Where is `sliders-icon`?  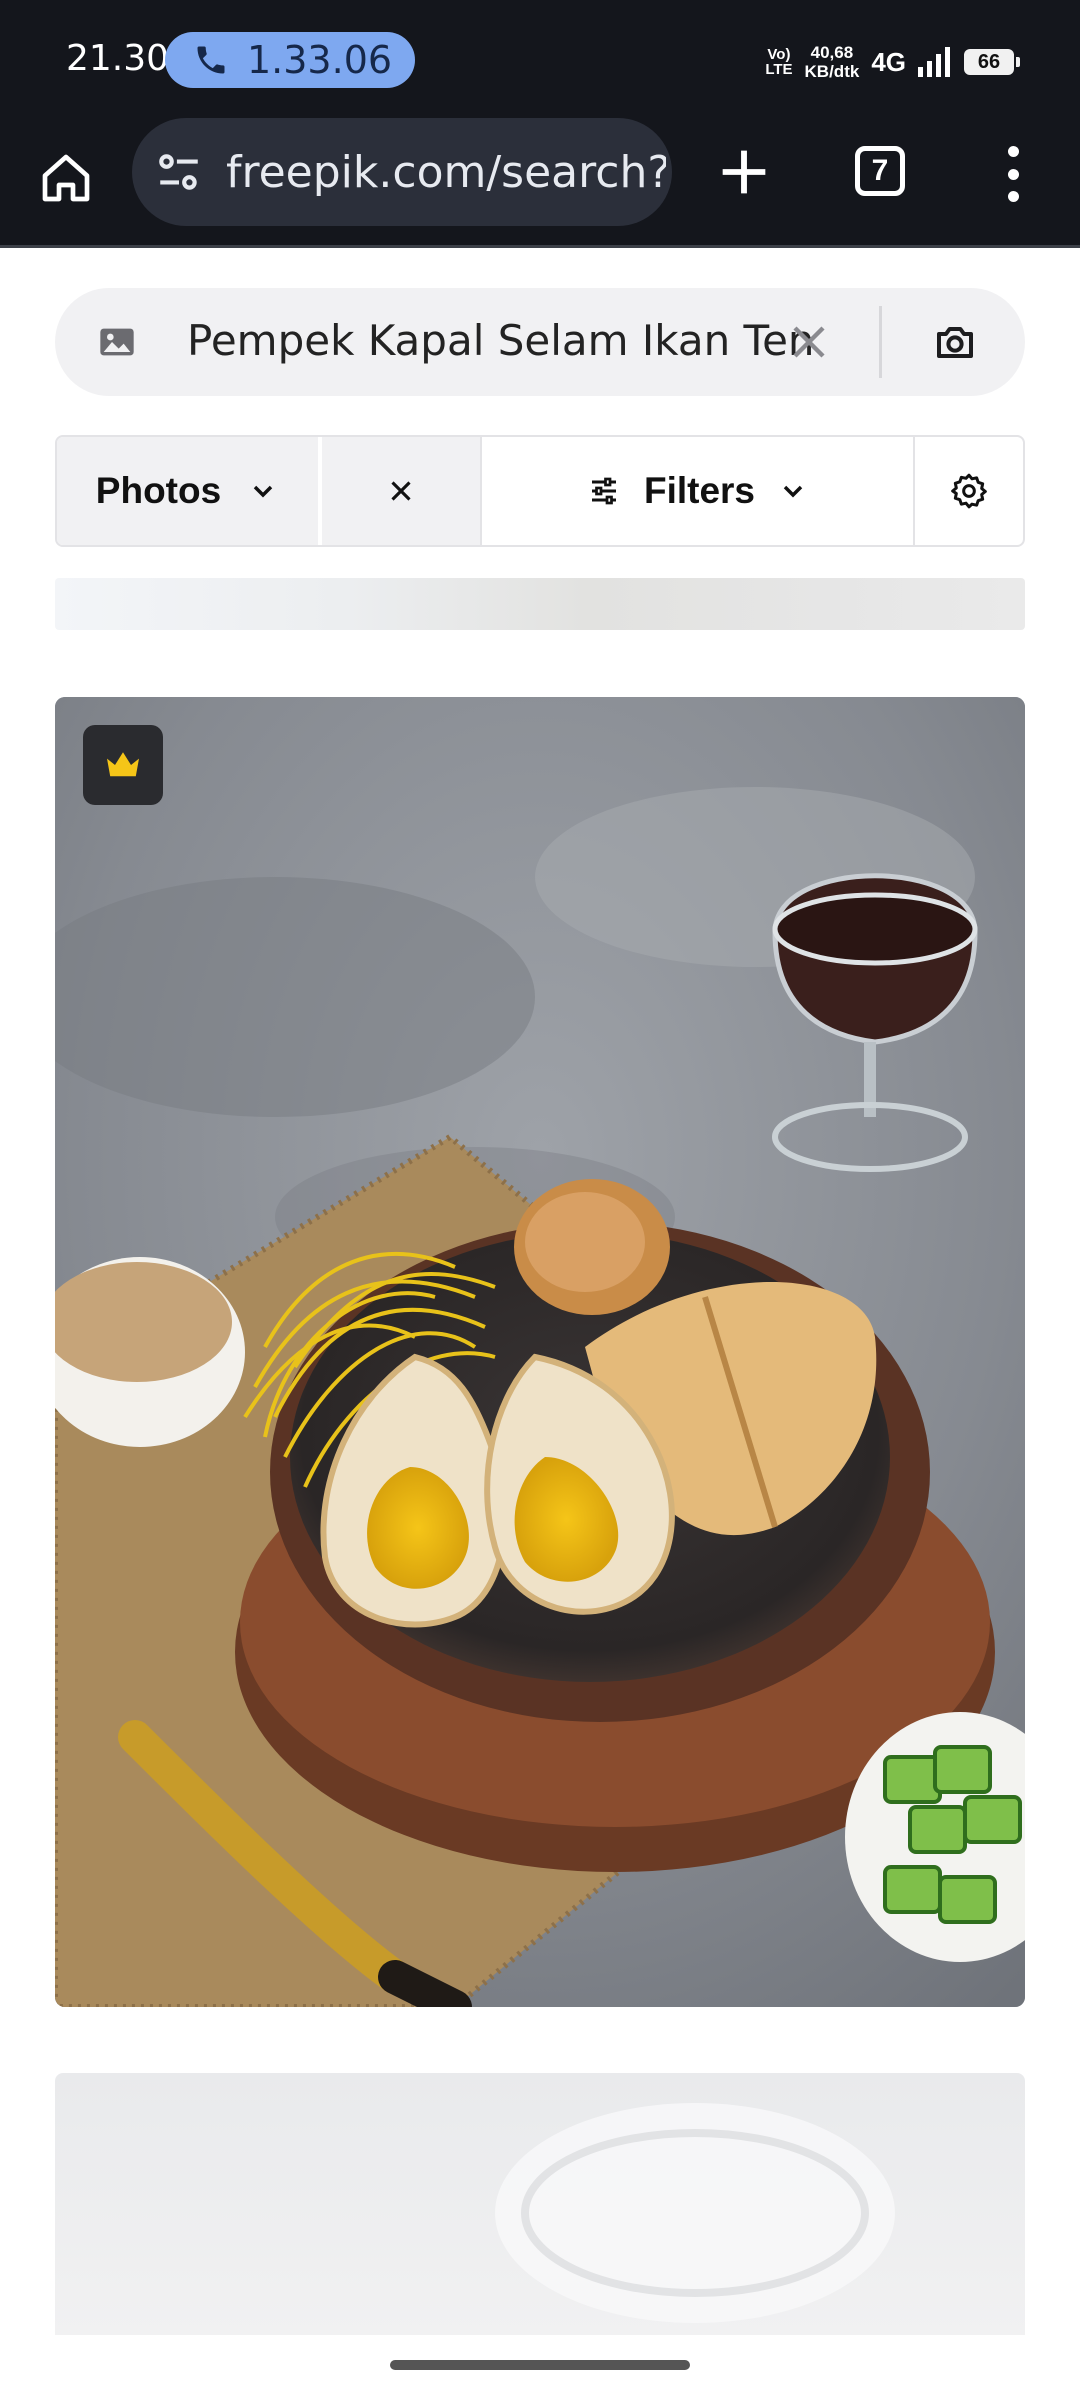 sliders-icon is located at coordinates (603, 491).